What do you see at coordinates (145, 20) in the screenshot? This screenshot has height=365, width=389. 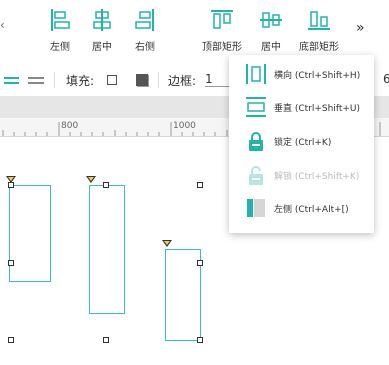 I see `align-right-icon` at bounding box center [145, 20].